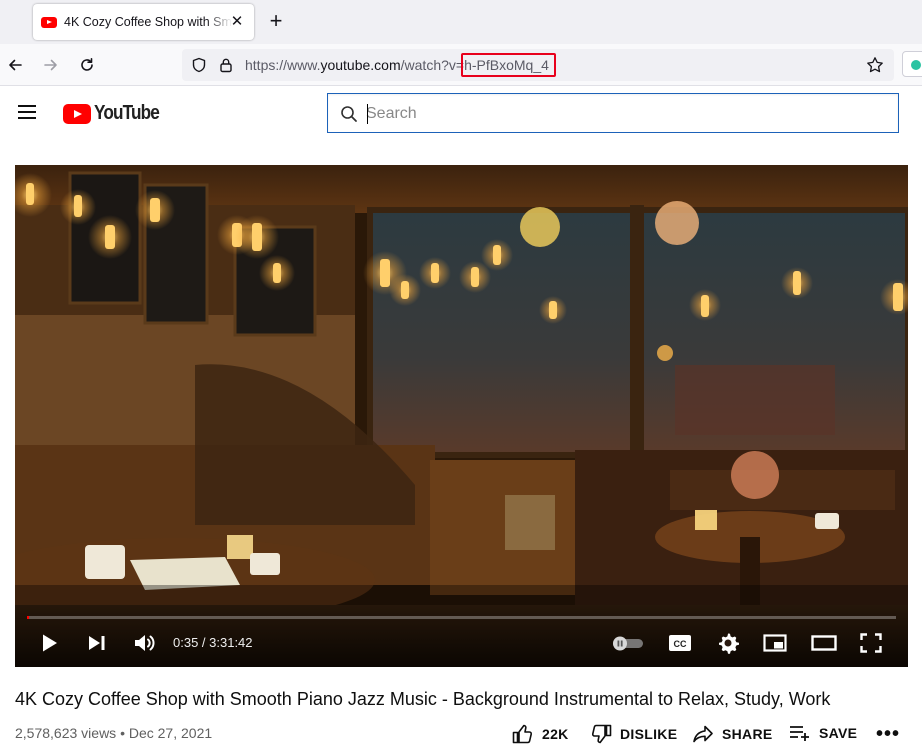 Image resolution: width=922 pixels, height=751 pixels. What do you see at coordinates (213, 642) in the screenshot?
I see `time-display: 0:35 / 3:31:42` at bounding box center [213, 642].